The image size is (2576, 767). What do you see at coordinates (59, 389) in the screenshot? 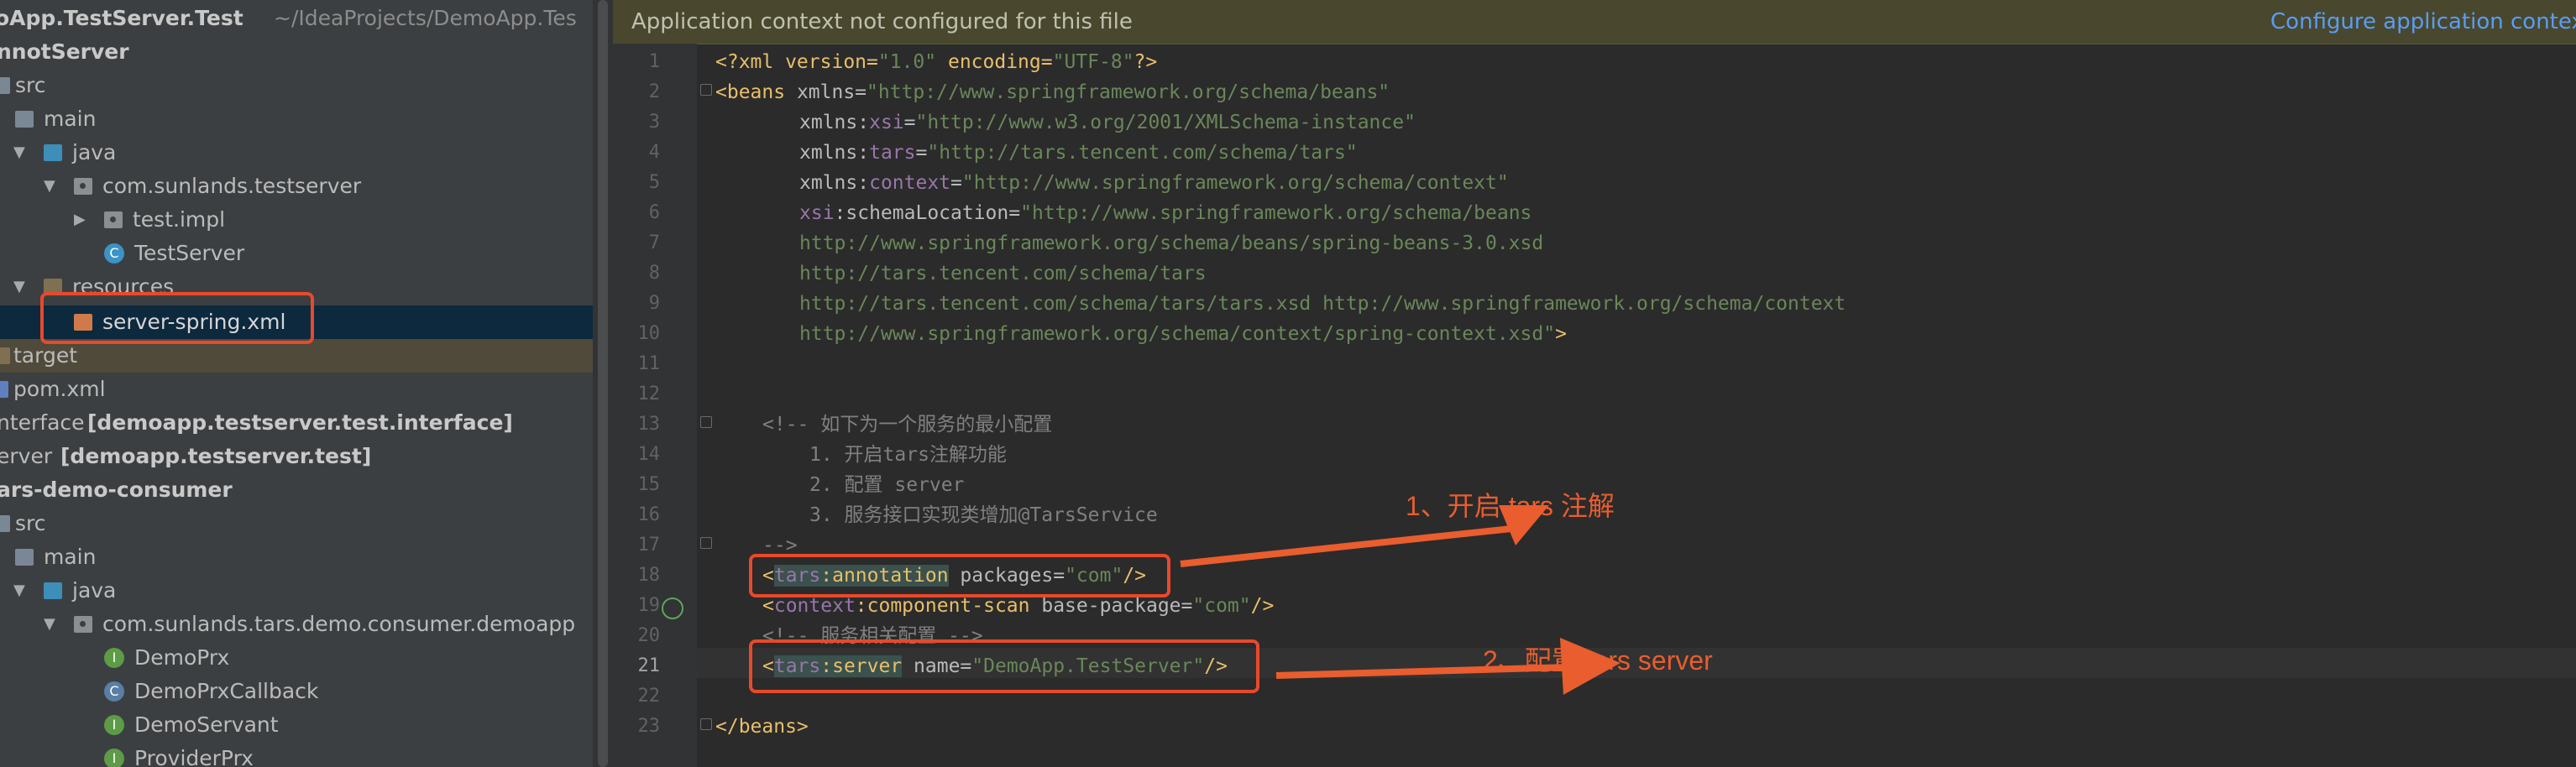
I see `tree-label: pom.xml` at bounding box center [59, 389].